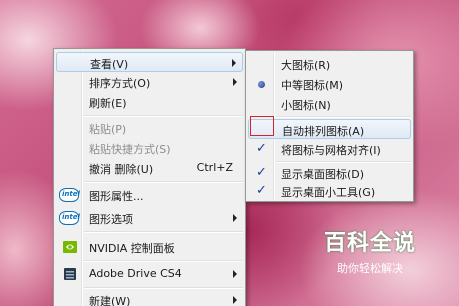  What do you see at coordinates (323, 174) in the screenshot?
I see `menu-item-label: 显示桌面图标(D)` at bounding box center [323, 174].